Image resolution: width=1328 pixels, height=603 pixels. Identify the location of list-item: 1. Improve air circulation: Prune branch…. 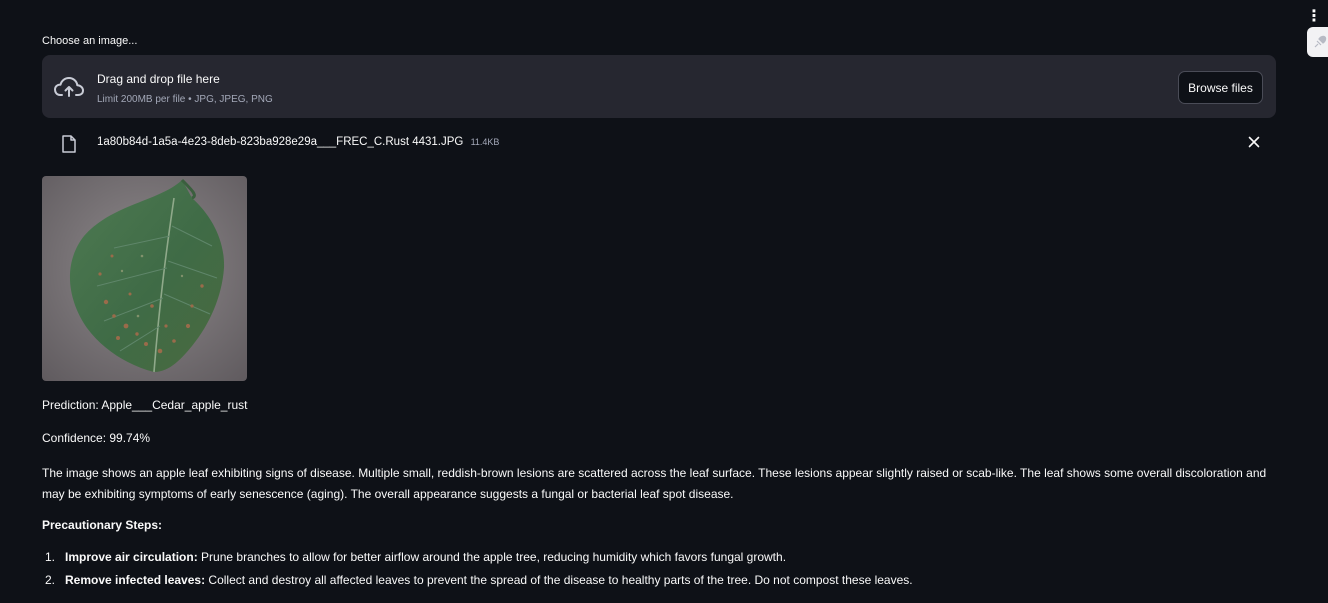
(477, 561).